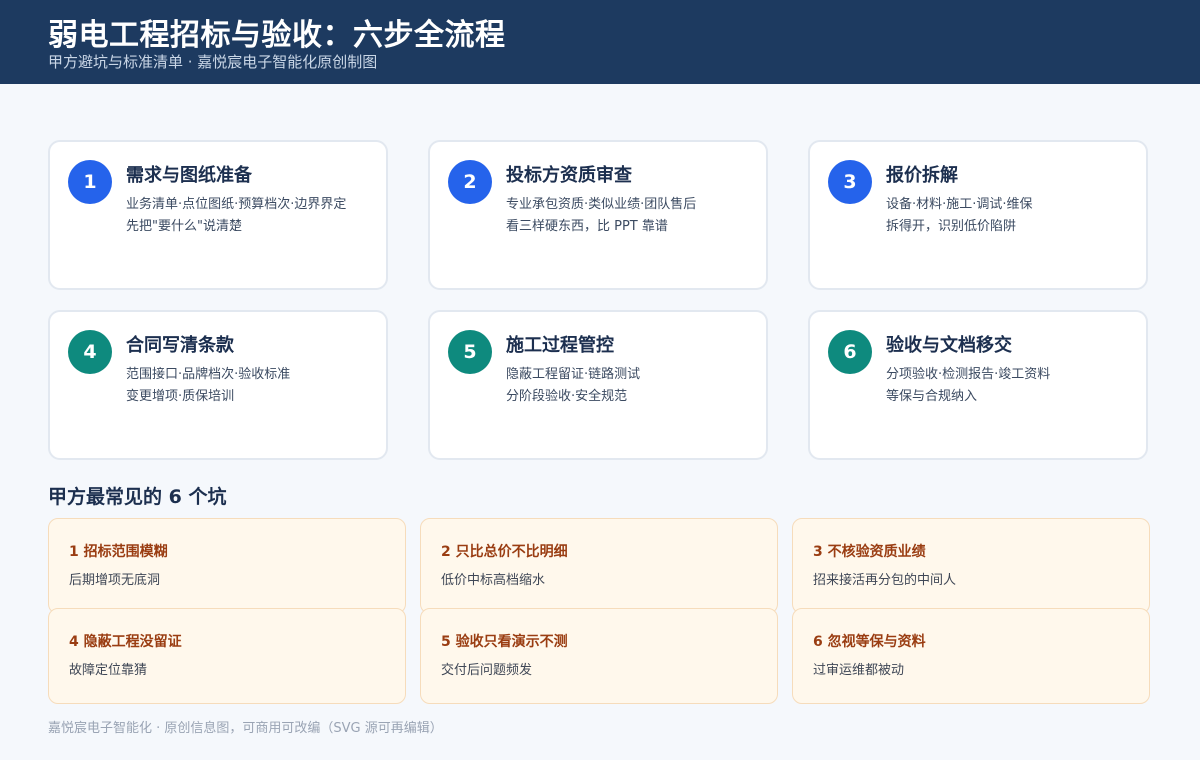 The width and height of the screenshot is (1200, 760). I want to click on step-note: 看三样硬东西，比 PPT 靠谱, so click(587, 226).